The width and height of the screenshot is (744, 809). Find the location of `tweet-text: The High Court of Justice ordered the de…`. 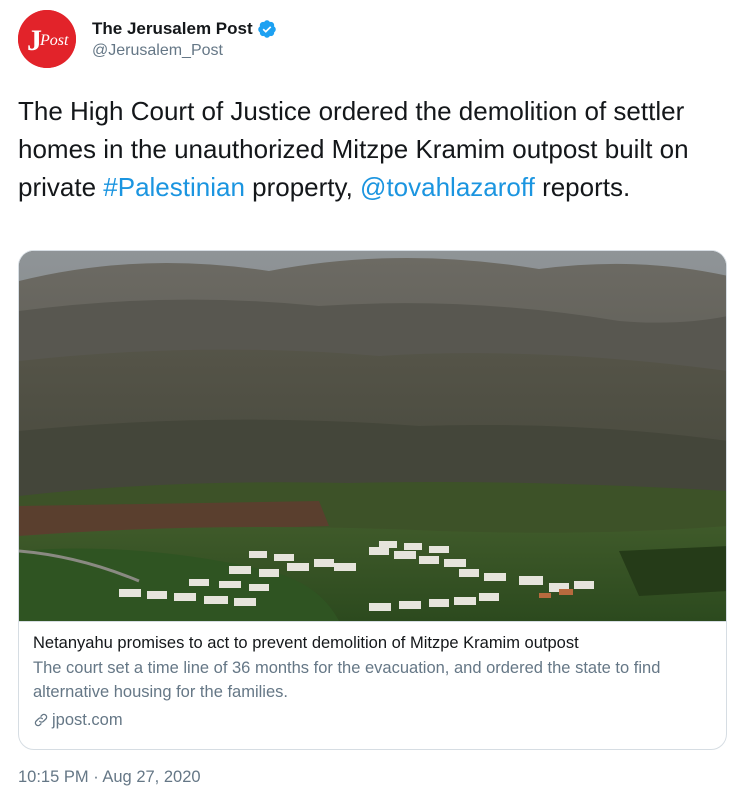

tweet-text: The High Court of Justice ordered the de… is located at coordinates (368, 149).